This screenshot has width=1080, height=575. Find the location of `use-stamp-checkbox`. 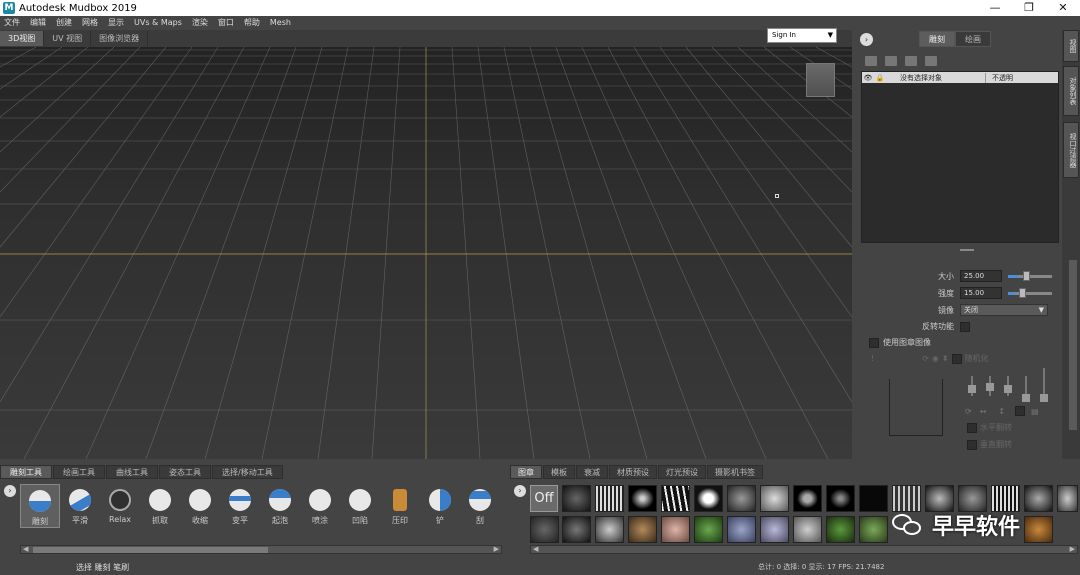

use-stamp-checkbox is located at coordinates (874, 342).